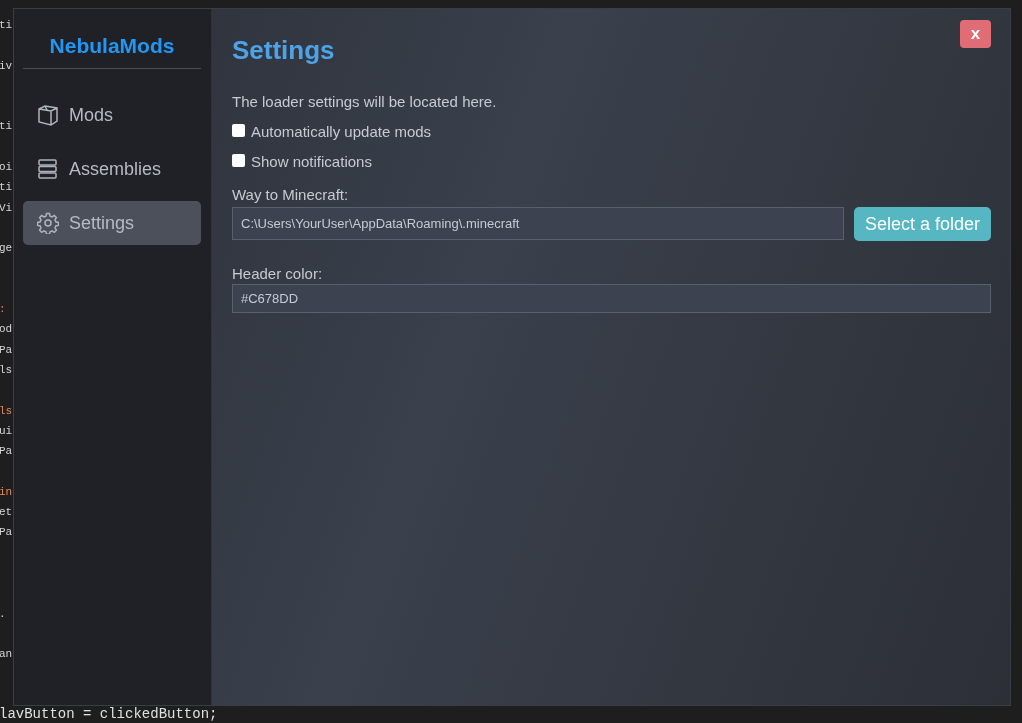 The image size is (1022, 723). Describe the element at coordinates (6, 167) in the screenshot. I see `code-fragment: oi` at that location.